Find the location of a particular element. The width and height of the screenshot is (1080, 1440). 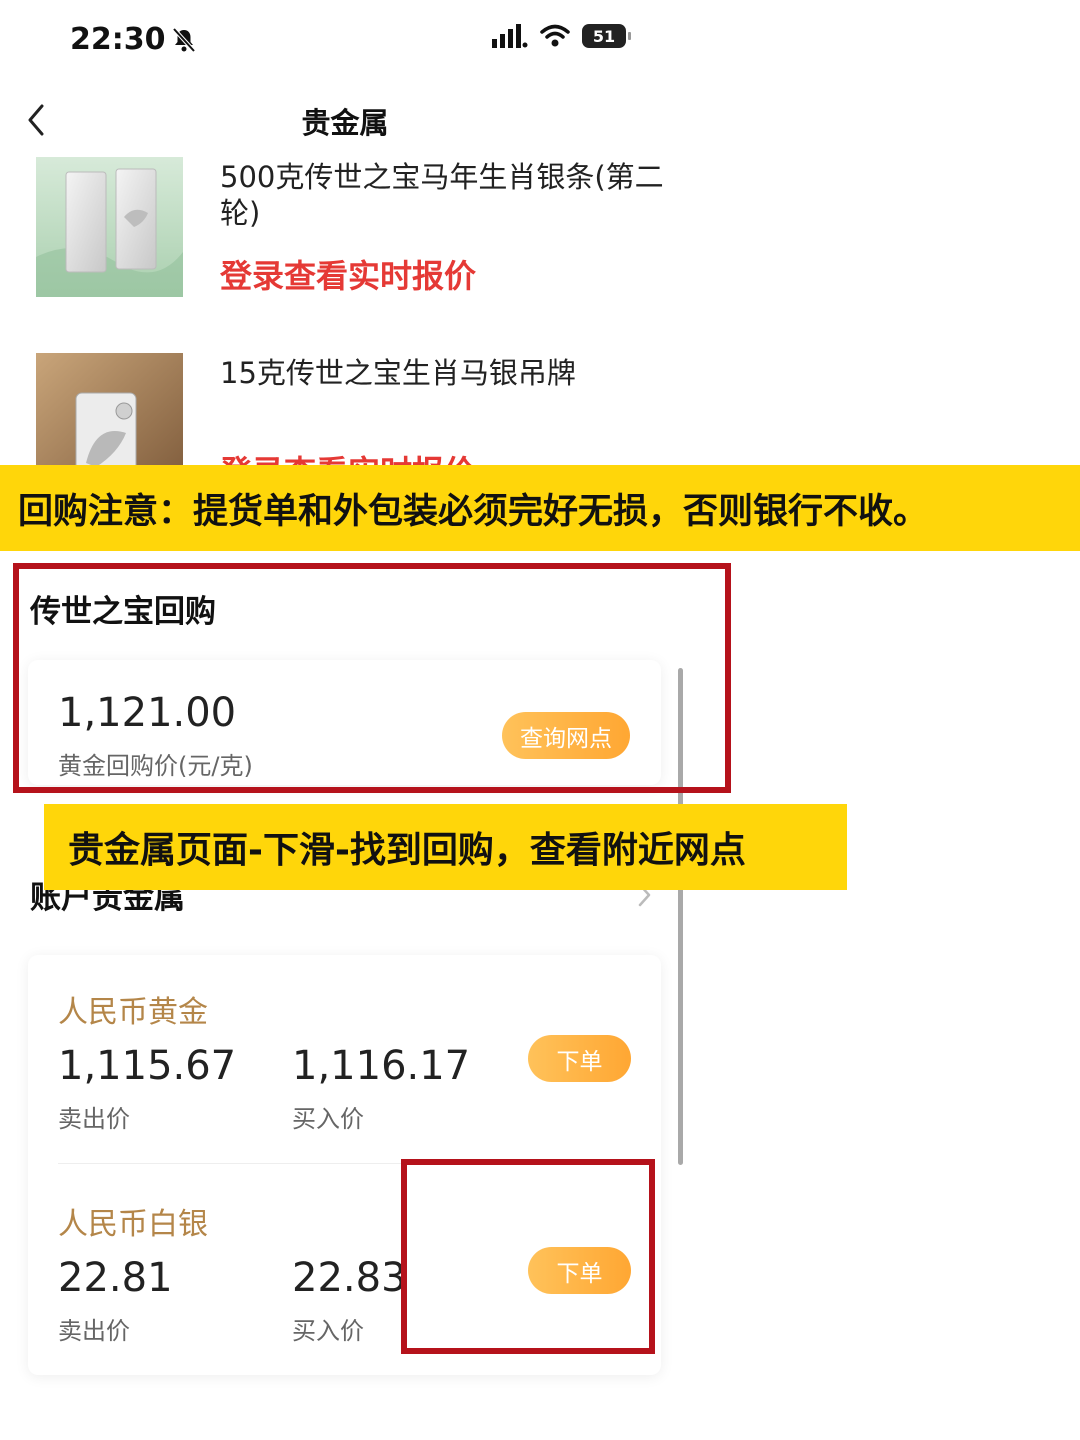

product-title: 500克传世之宝马年生肖银条(第二轮) is located at coordinates (442, 195).